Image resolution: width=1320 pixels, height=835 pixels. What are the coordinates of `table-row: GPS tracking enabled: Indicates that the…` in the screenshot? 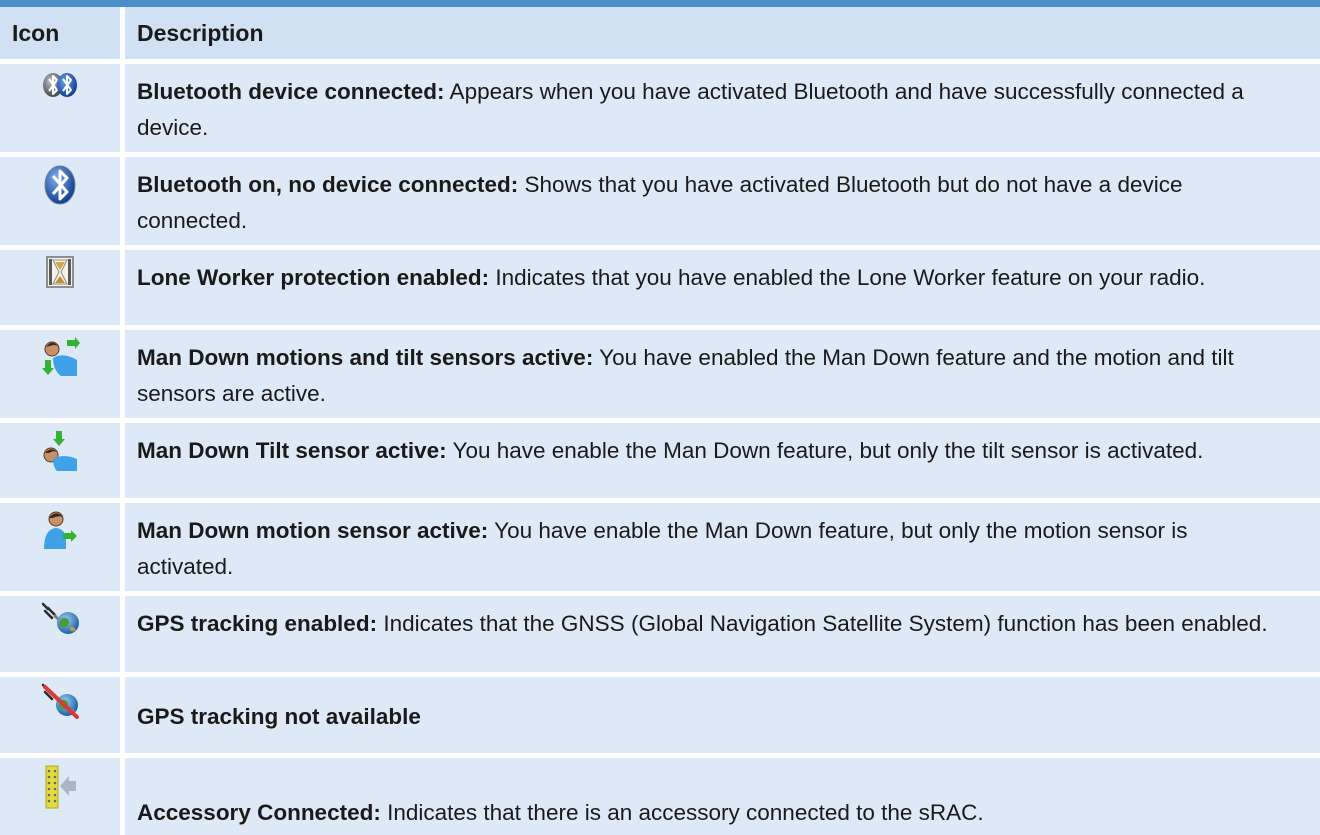 It's located at (660, 631).